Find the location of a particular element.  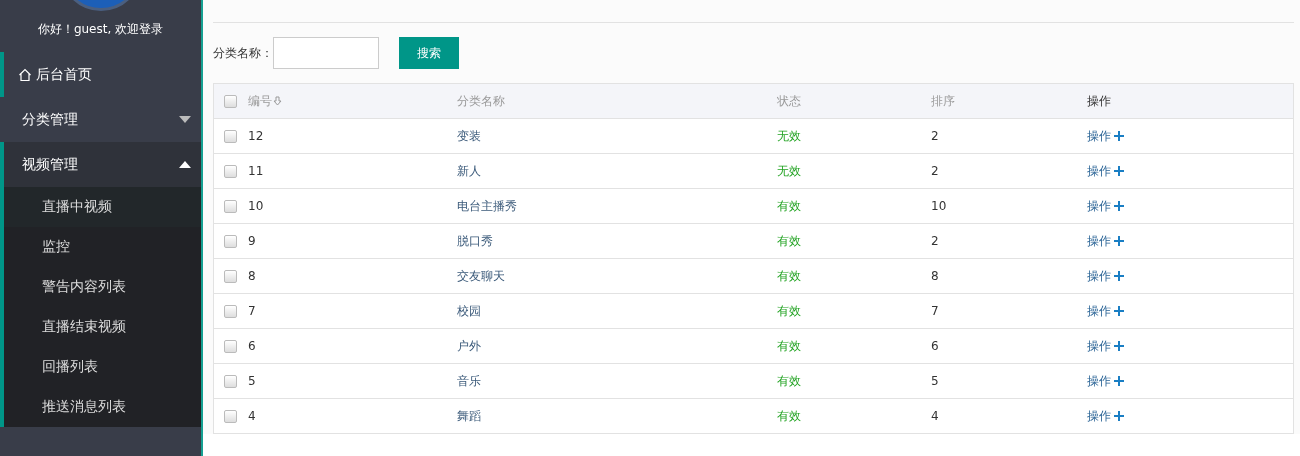

column-header: 分类名称 is located at coordinates (481, 101).